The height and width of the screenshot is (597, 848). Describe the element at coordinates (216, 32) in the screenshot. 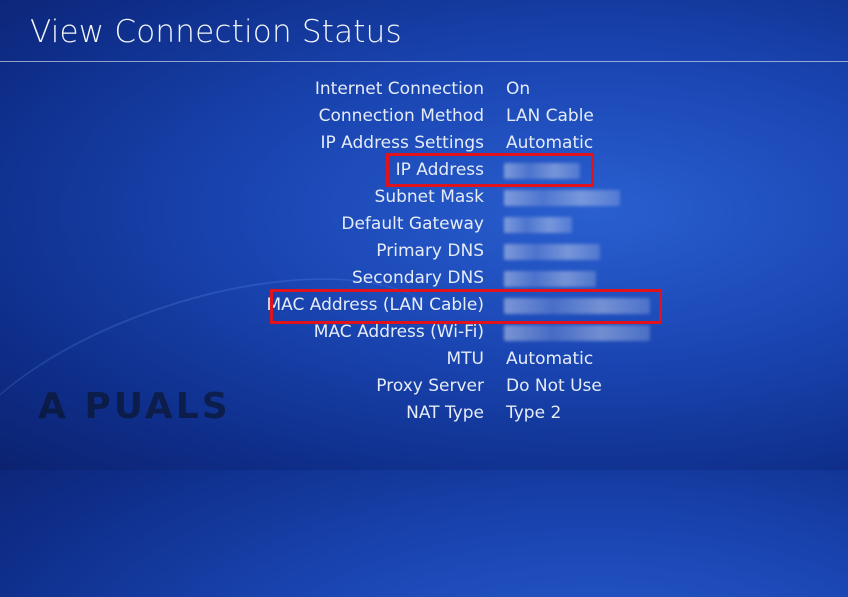

I see `page-title: View Connection Status` at that location.